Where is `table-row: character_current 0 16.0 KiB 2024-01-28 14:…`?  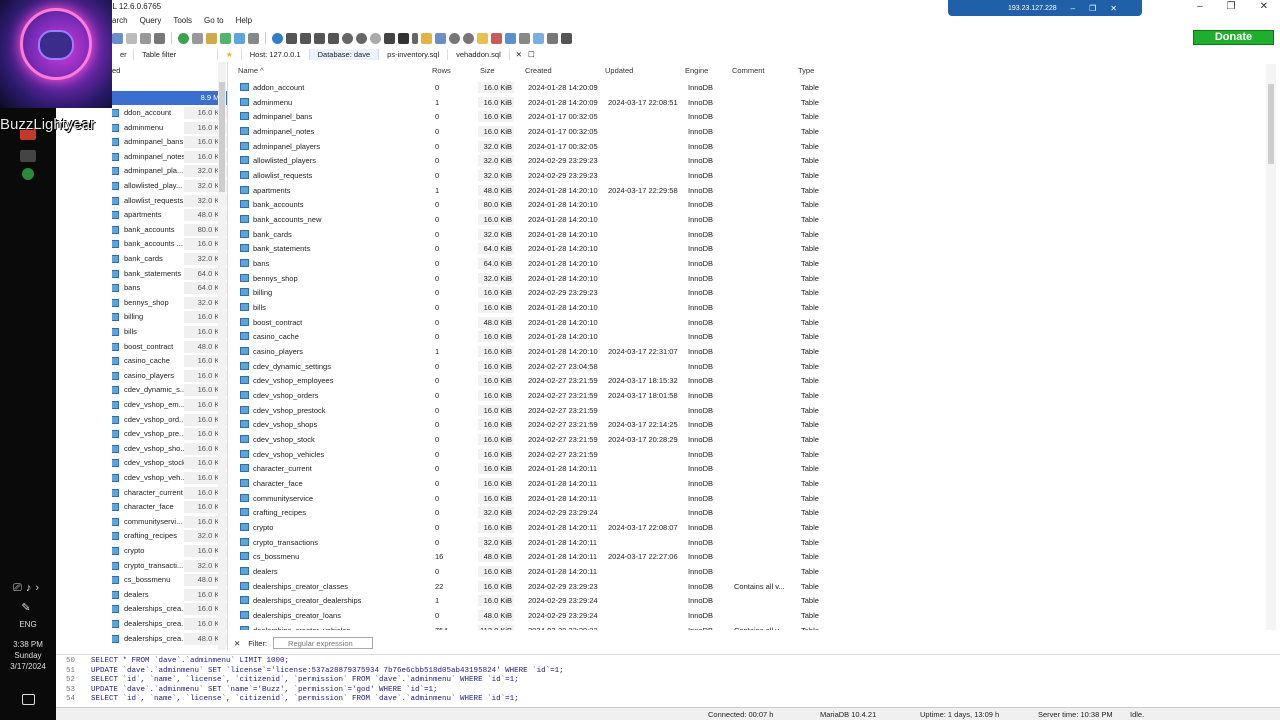 table-row: character_current 0 16.0 KiB 2024-01-28 14:… is located at coordinates (534, 468).